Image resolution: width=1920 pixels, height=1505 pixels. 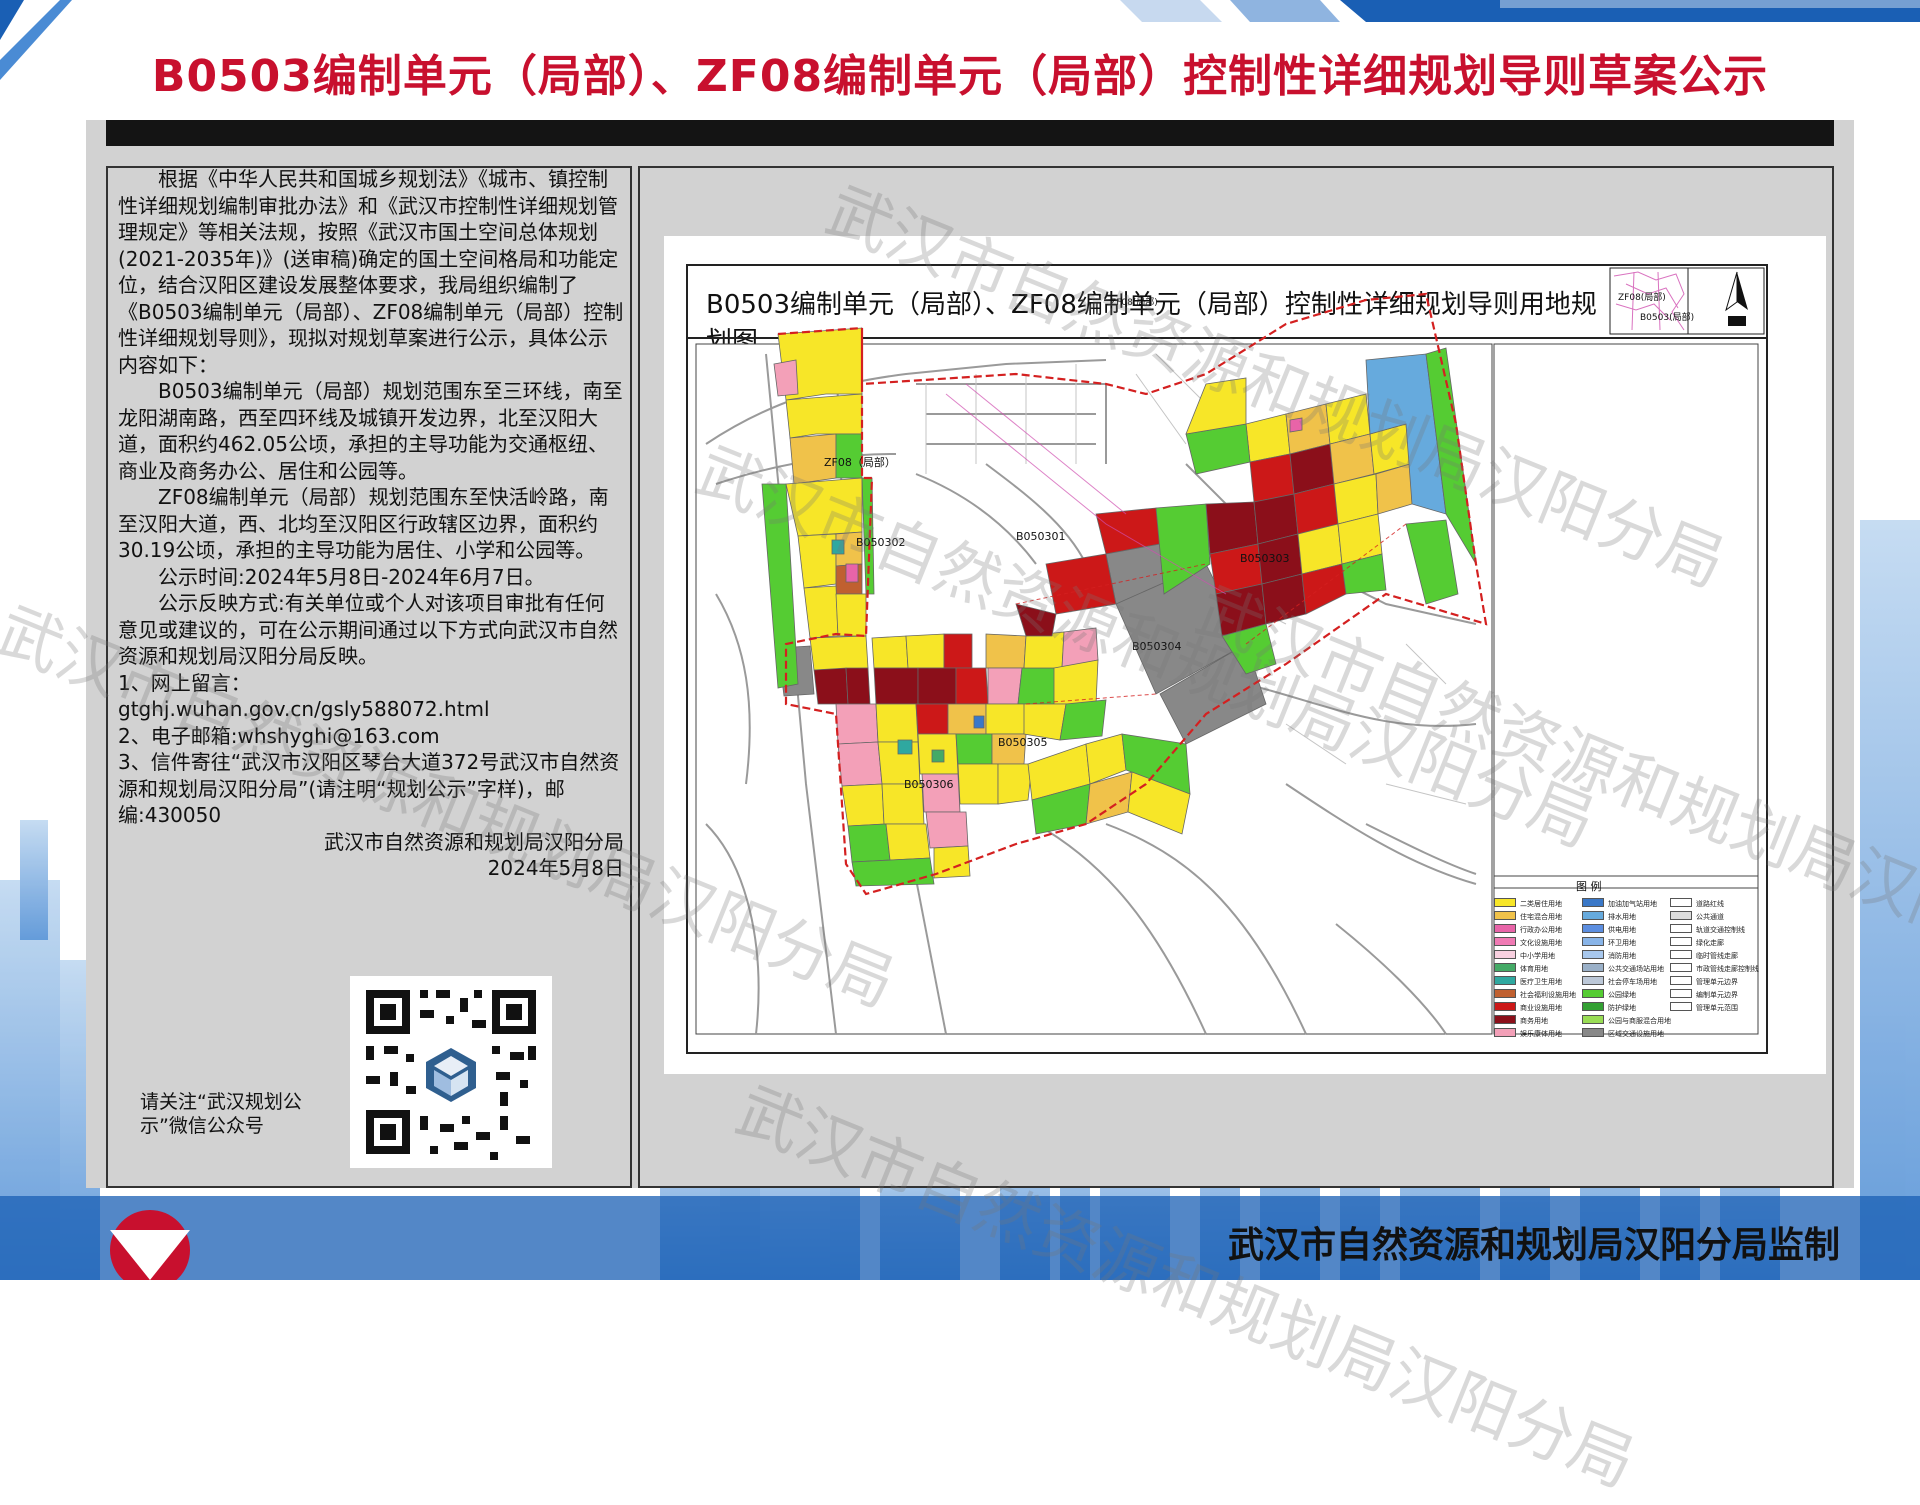 I want to click on qr-caption: 请关注“武汉规划公示”微信公众号, so click(x=221, y=1114).